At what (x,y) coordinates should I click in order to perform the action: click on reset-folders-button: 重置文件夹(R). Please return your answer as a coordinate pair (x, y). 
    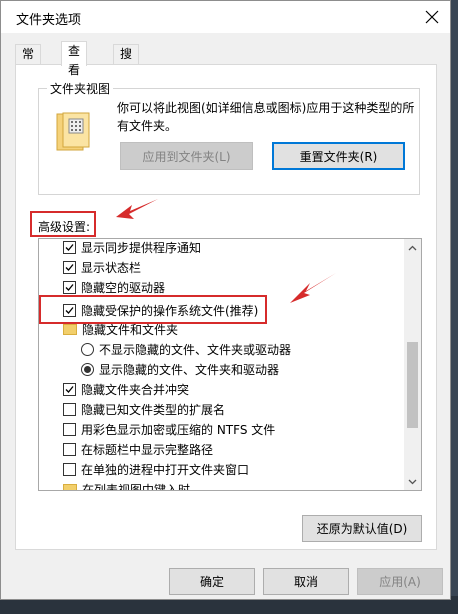
    Looking at the image, I should click on (338, 156).